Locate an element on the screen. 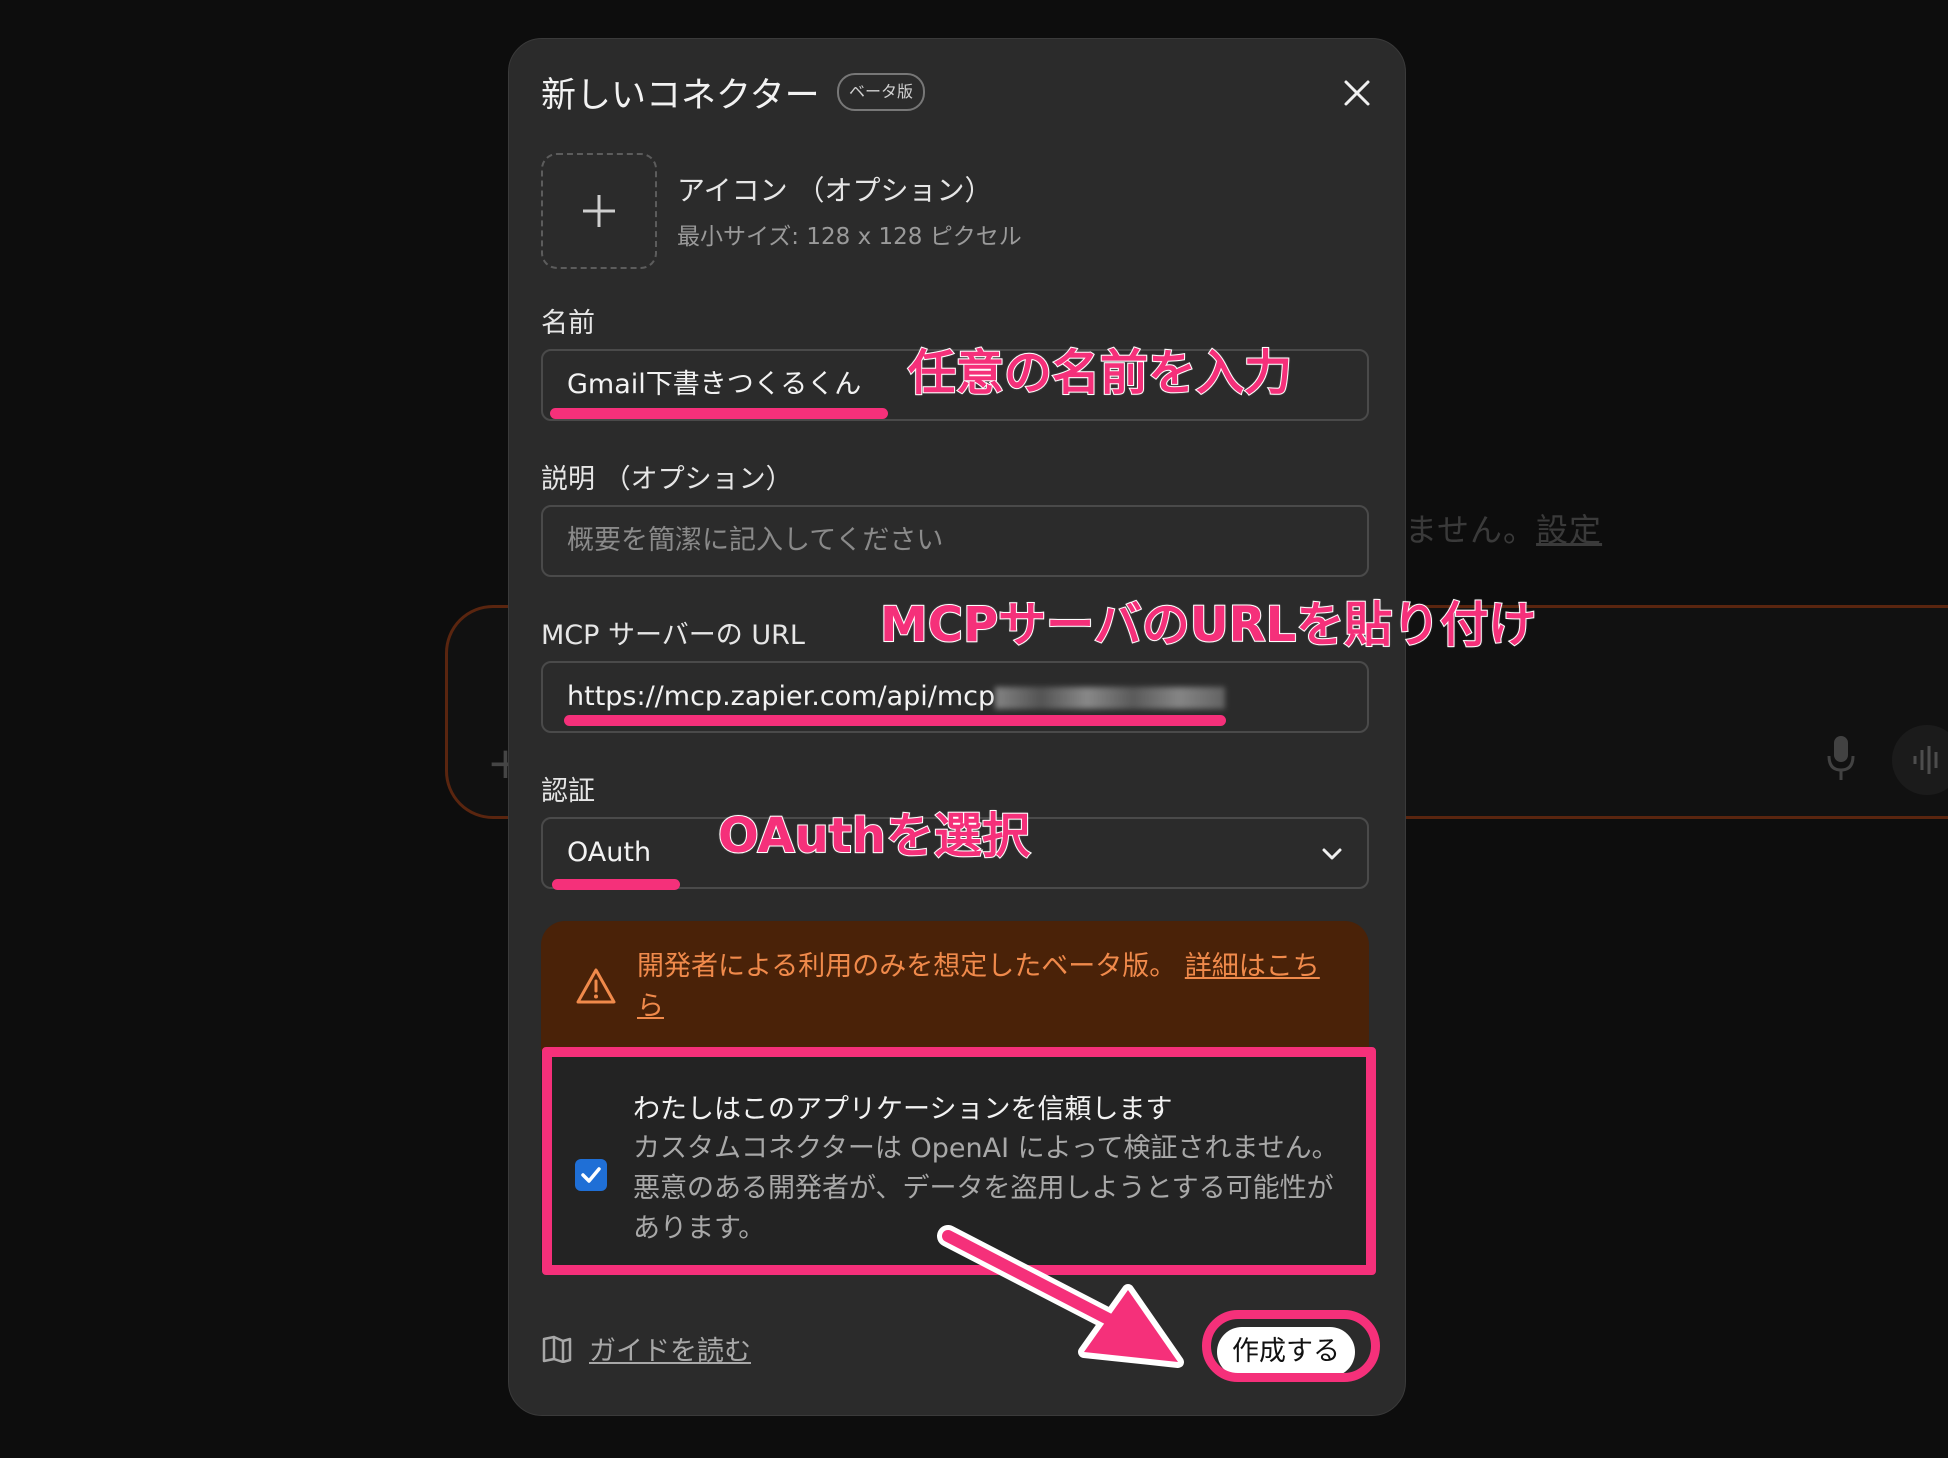 This screenshot has width=1948, height=1458. annotation-arrow is located at coordinates (1060, 1296).